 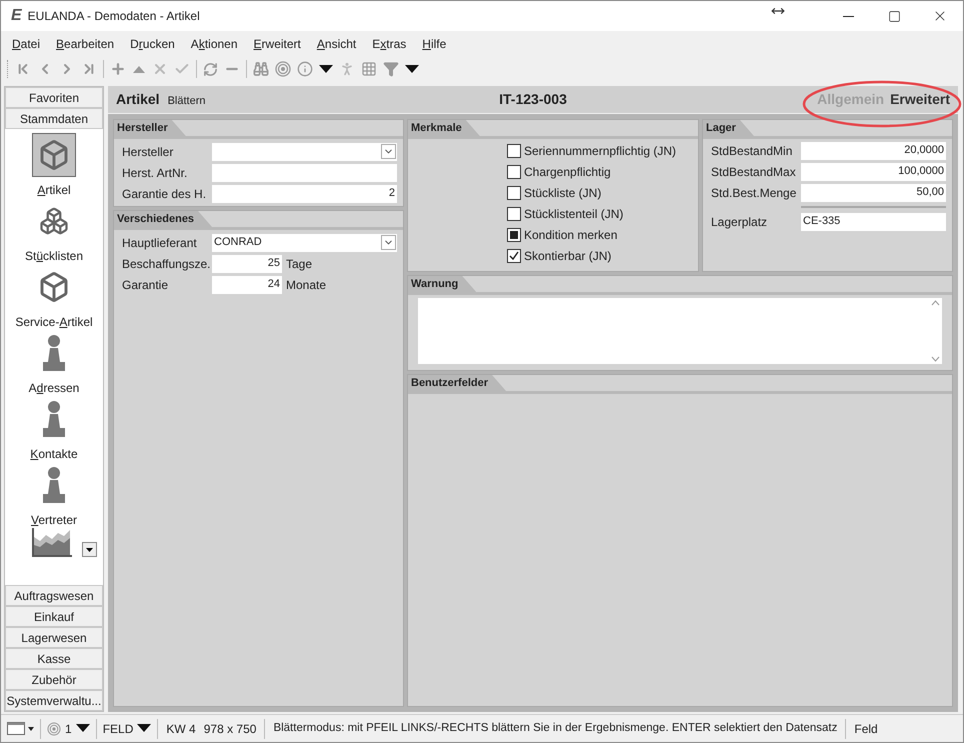 What do you see at coordinates (304, 193) in the screenshot?
I see `input-field: 2` at bounding box center [304, 193].